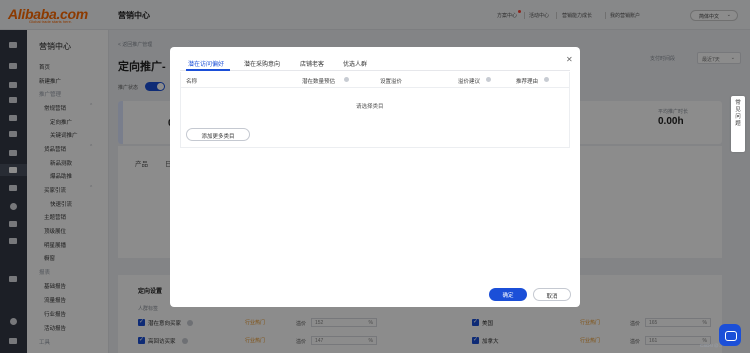 This screenshot has width=750, height=353. Describe the element at coordinates (208, 70) in the screenshot. I see `active-tab-underline` at that location.